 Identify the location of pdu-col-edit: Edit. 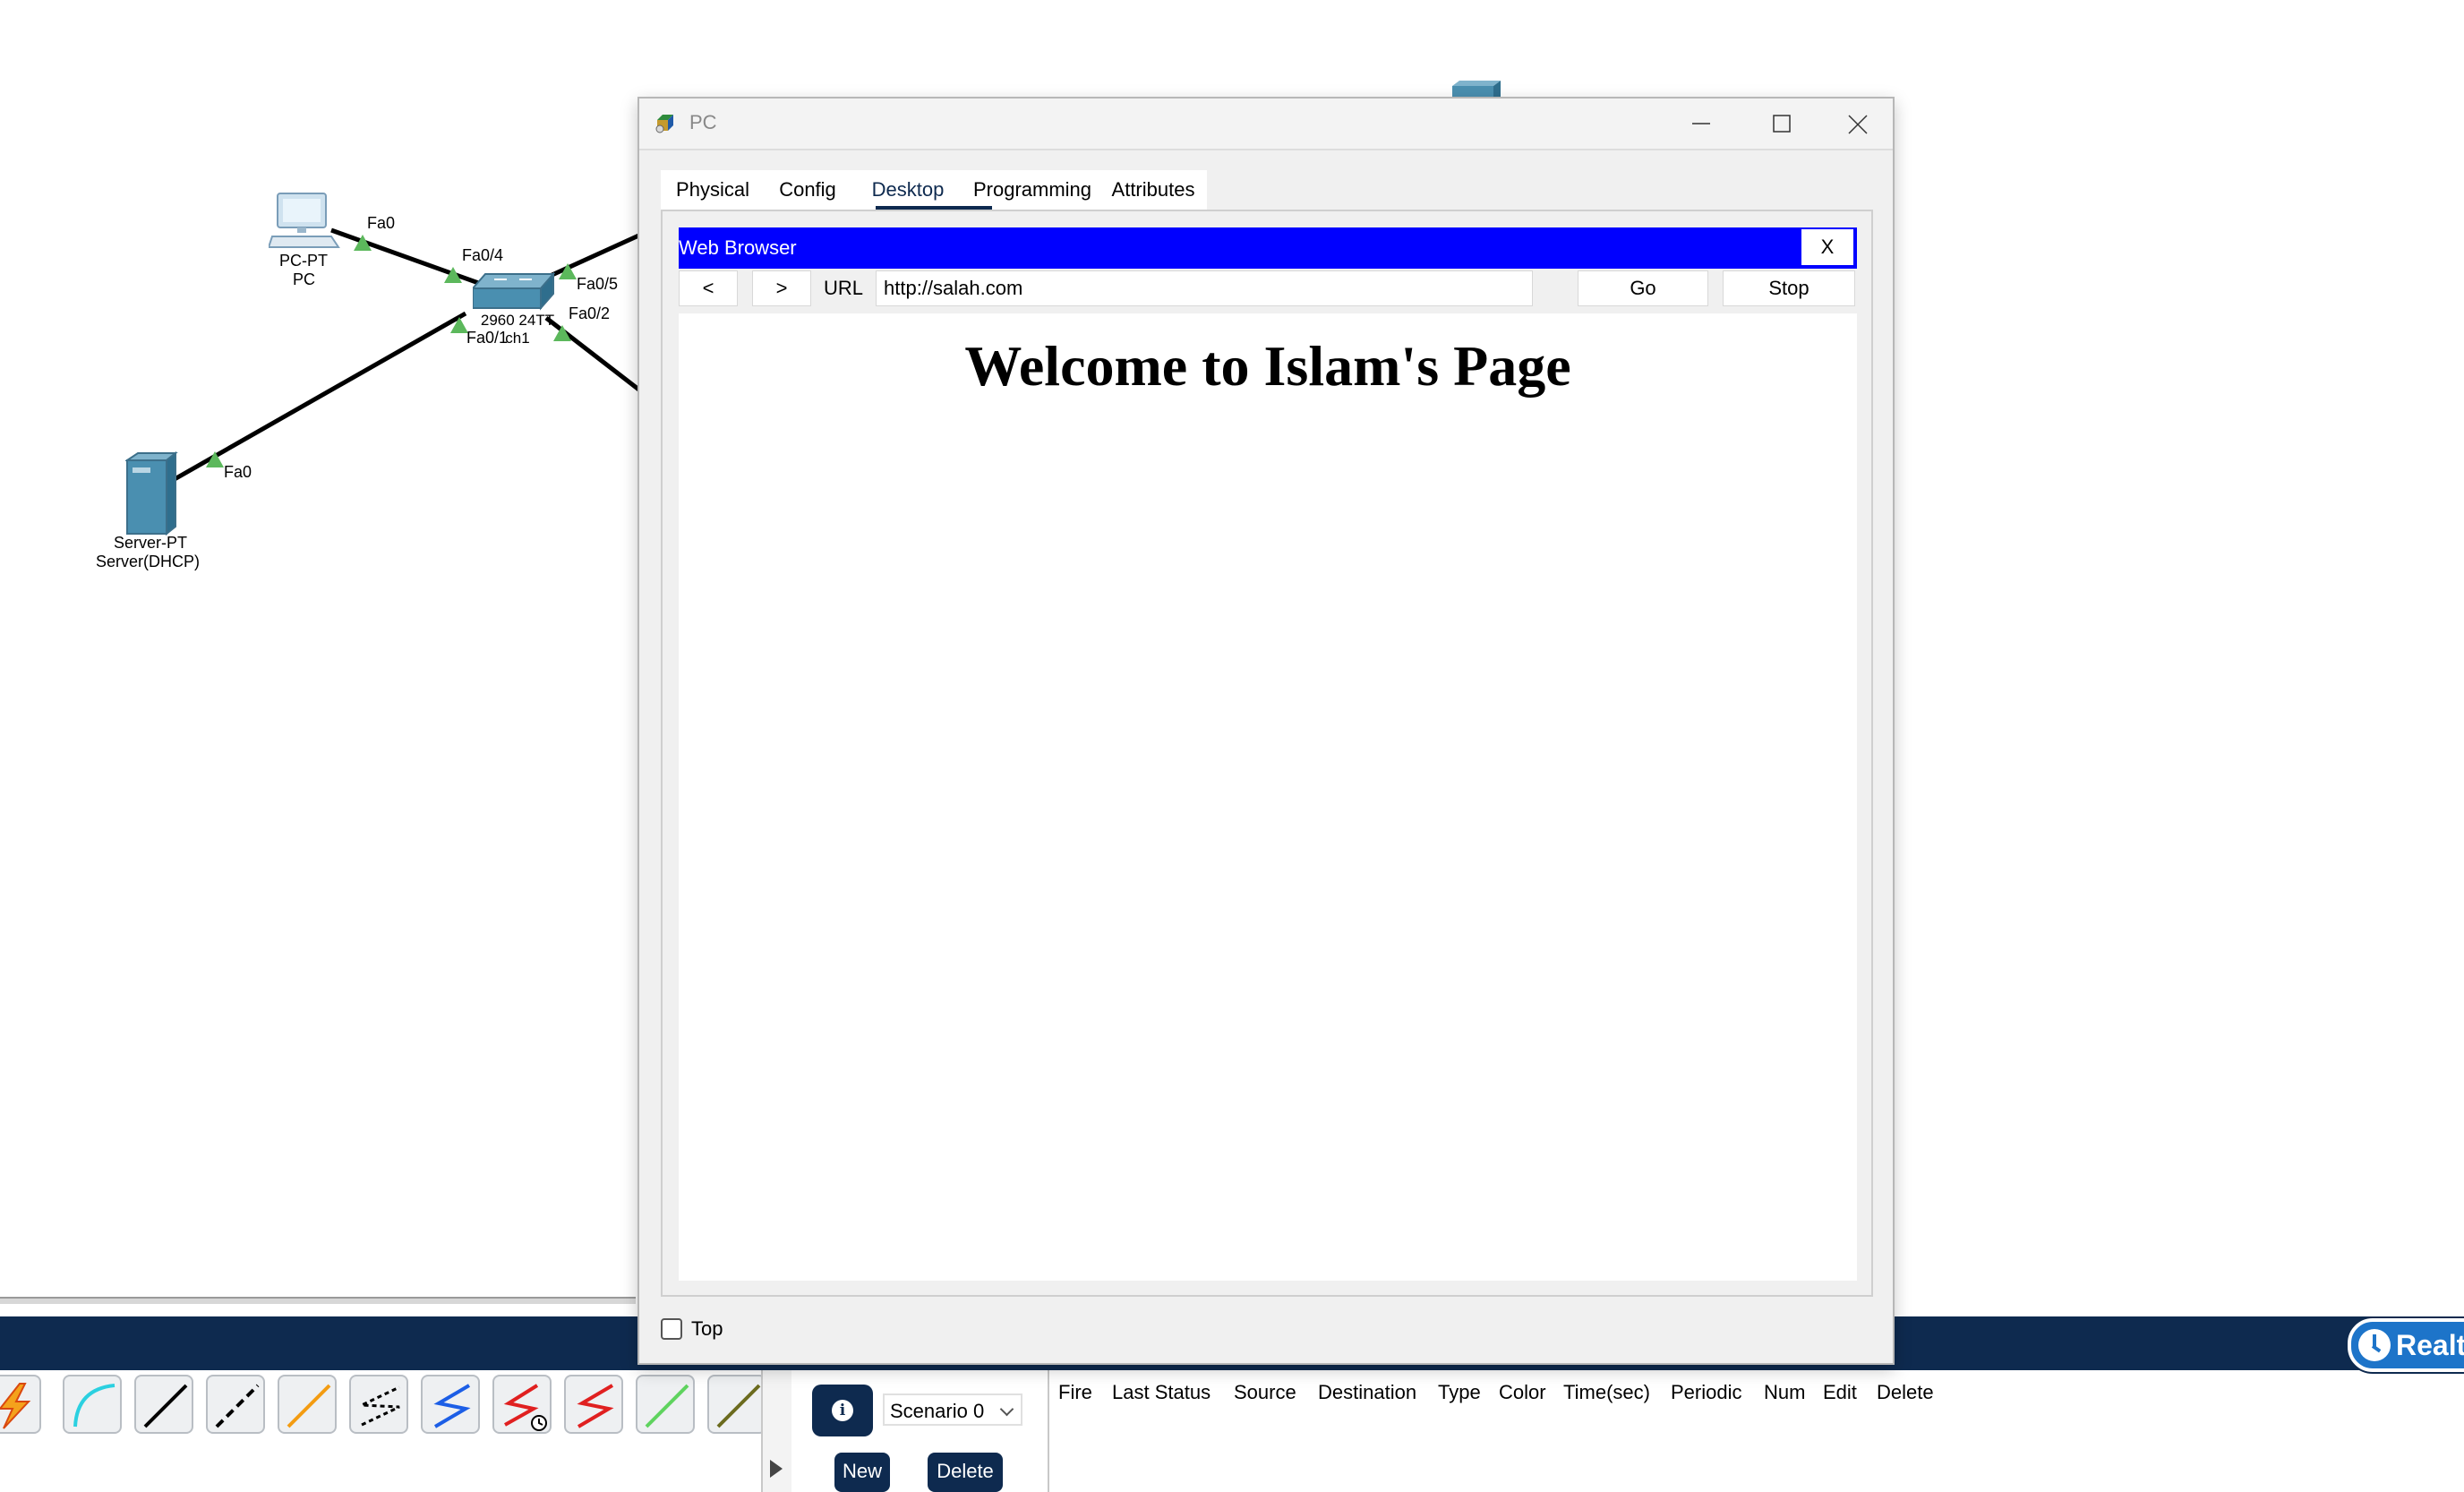
(1840, 1392).